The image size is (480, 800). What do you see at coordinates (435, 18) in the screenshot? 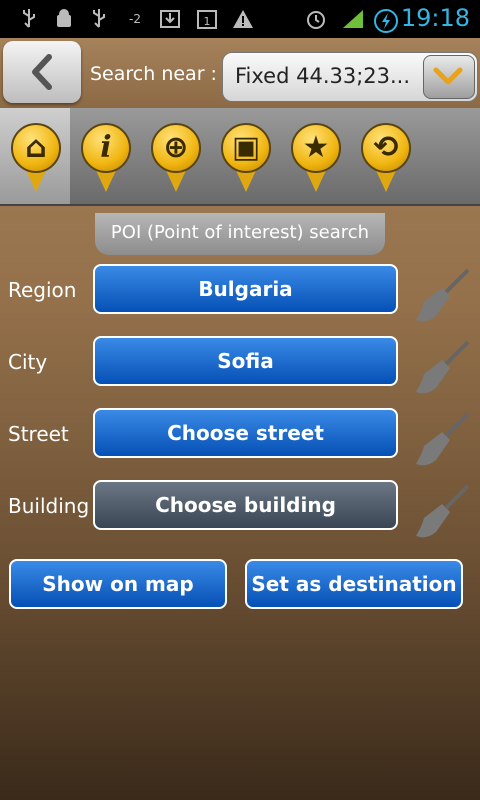
I see `clock-time: 19:18` at bounding box center [435, 18].